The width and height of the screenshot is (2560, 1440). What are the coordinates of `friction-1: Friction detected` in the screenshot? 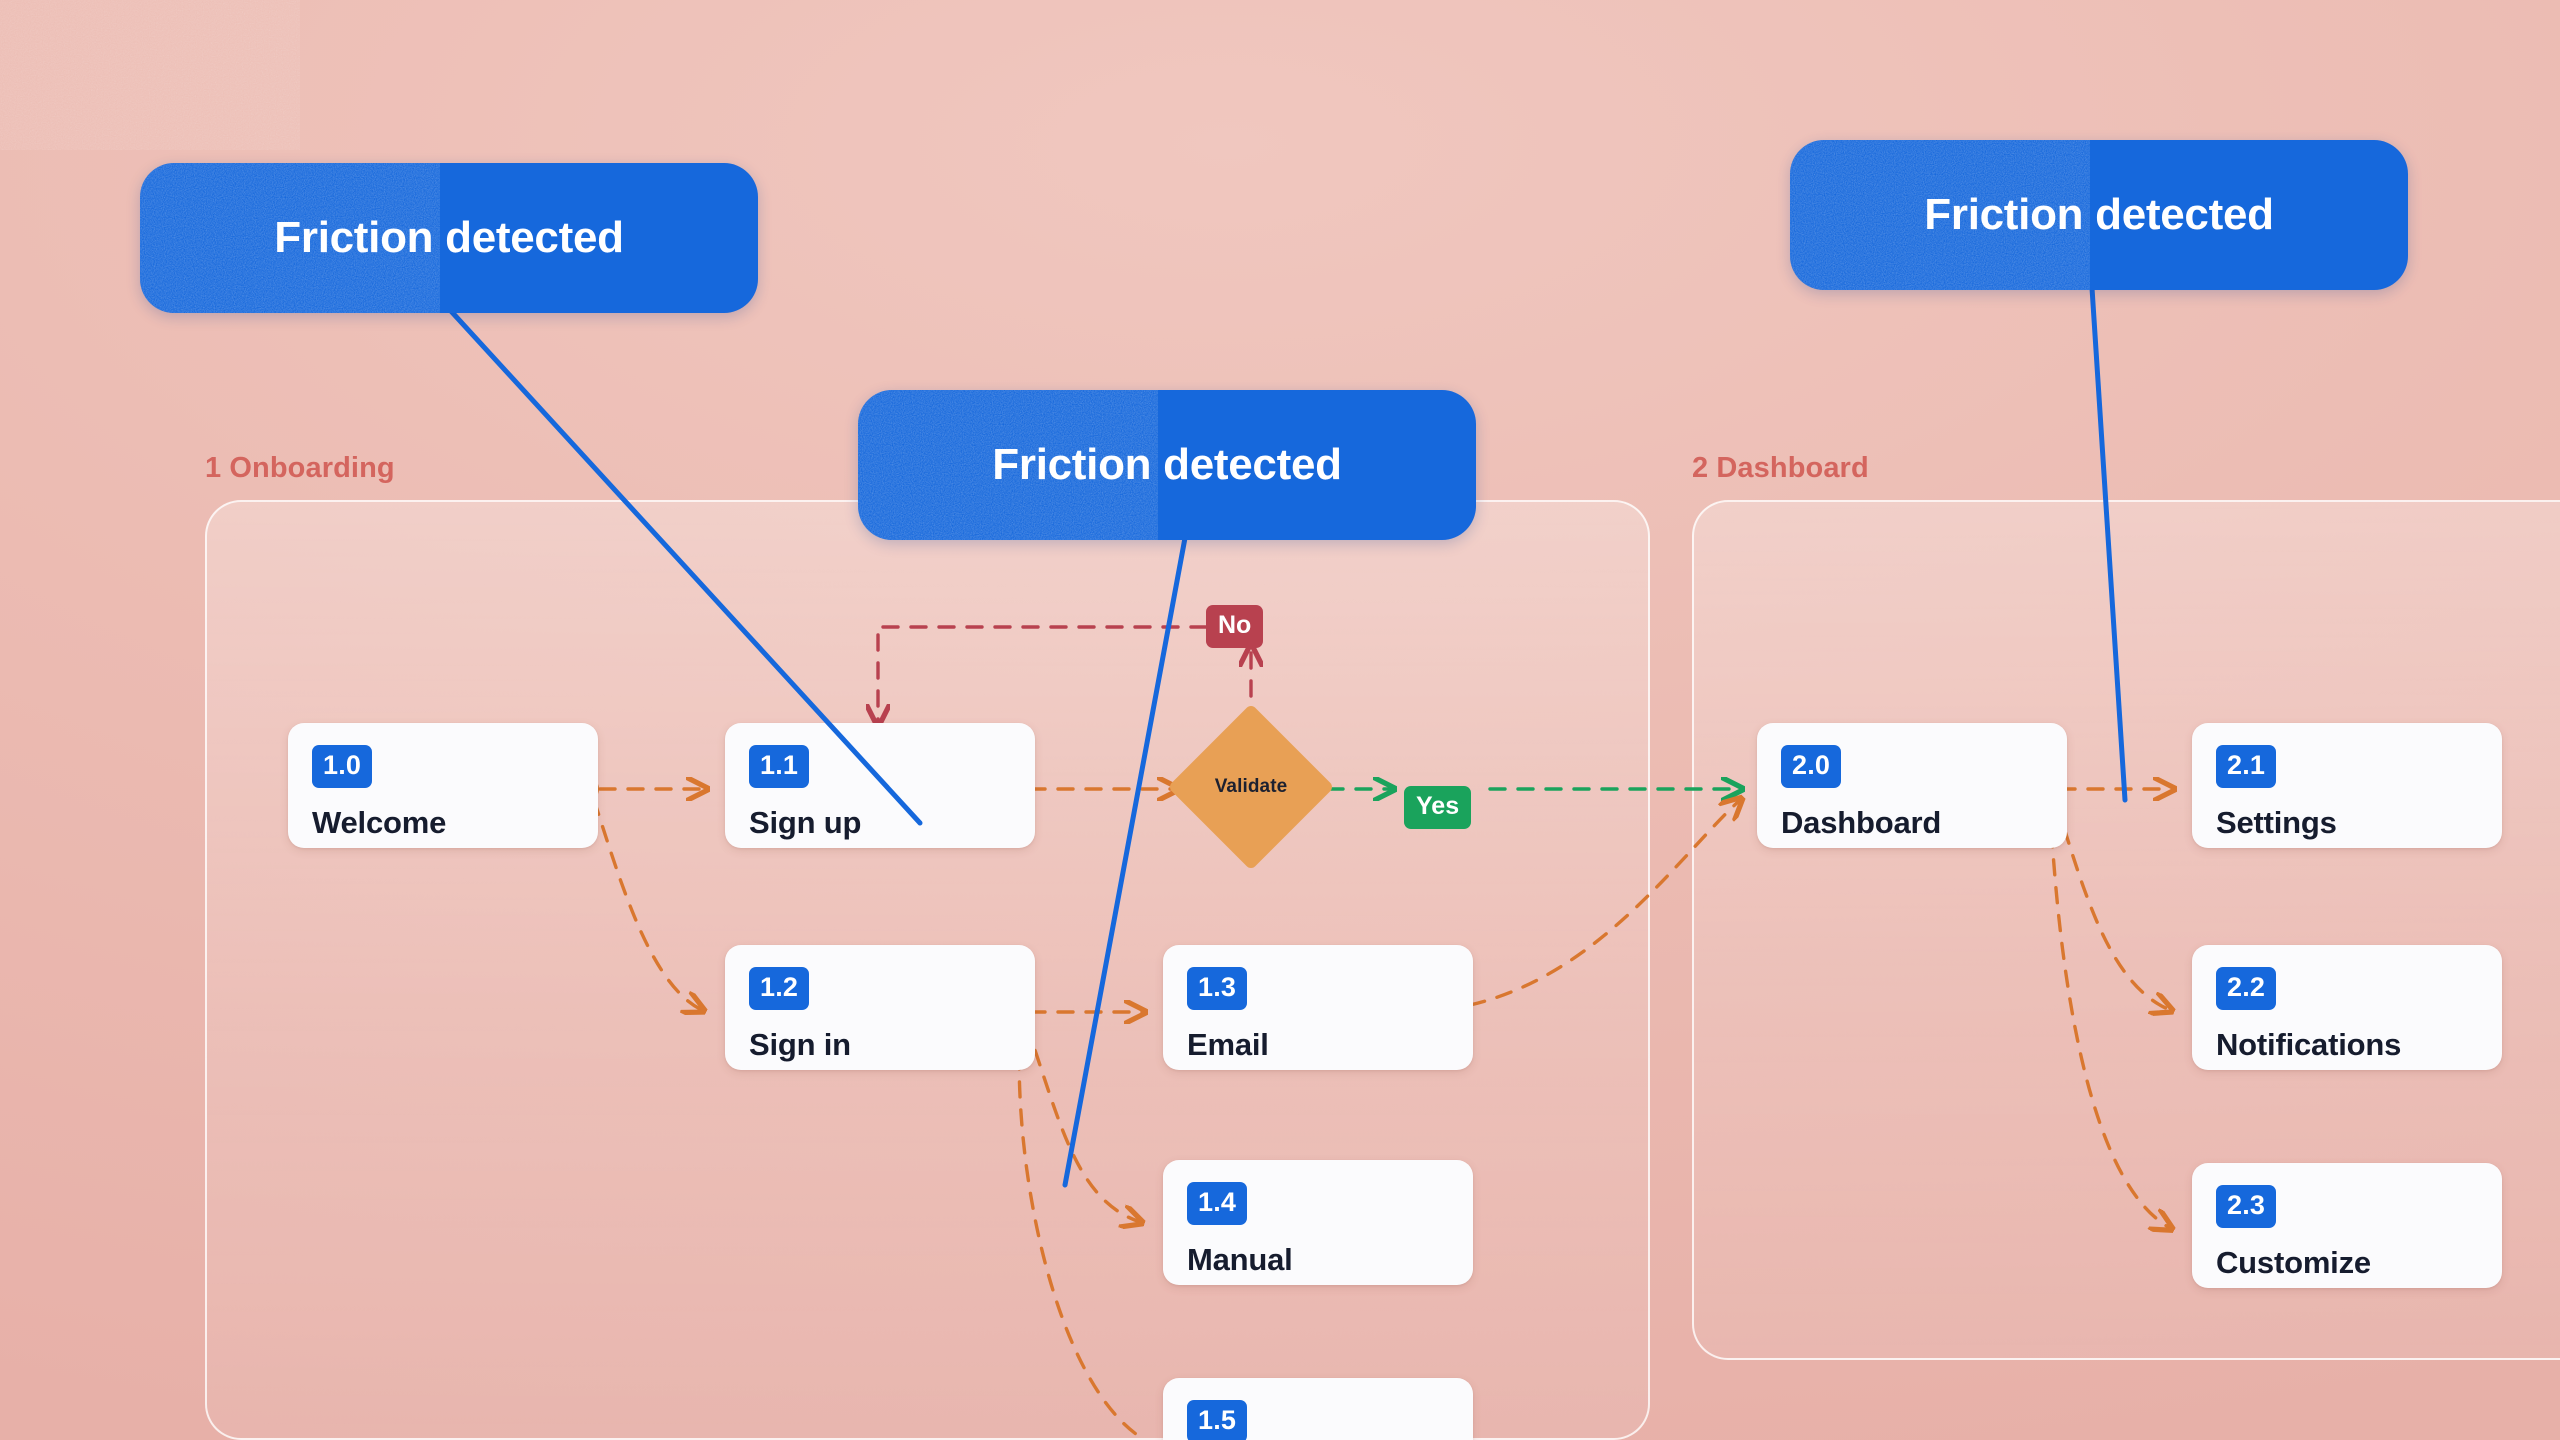 It's located at (449, 238).